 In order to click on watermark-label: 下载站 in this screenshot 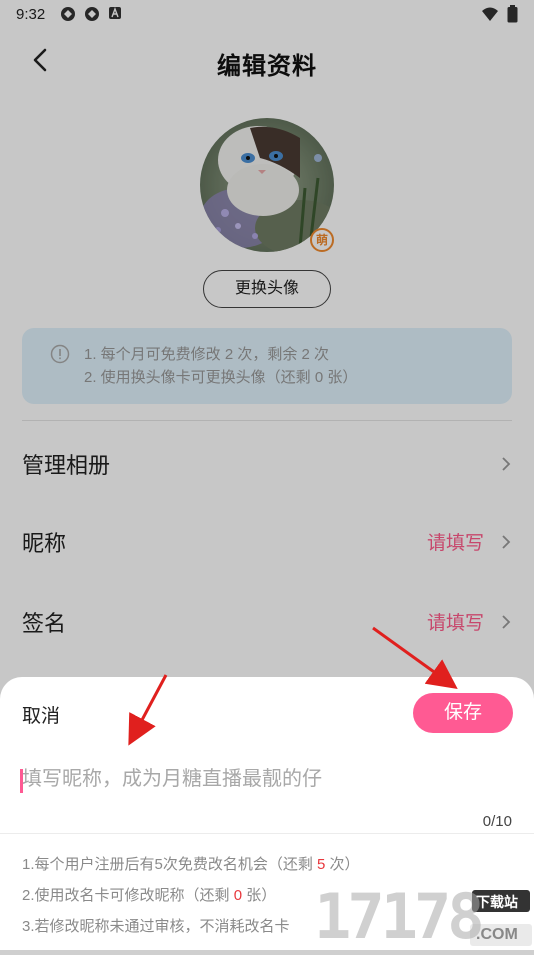, I will do `click(497, 902)`.